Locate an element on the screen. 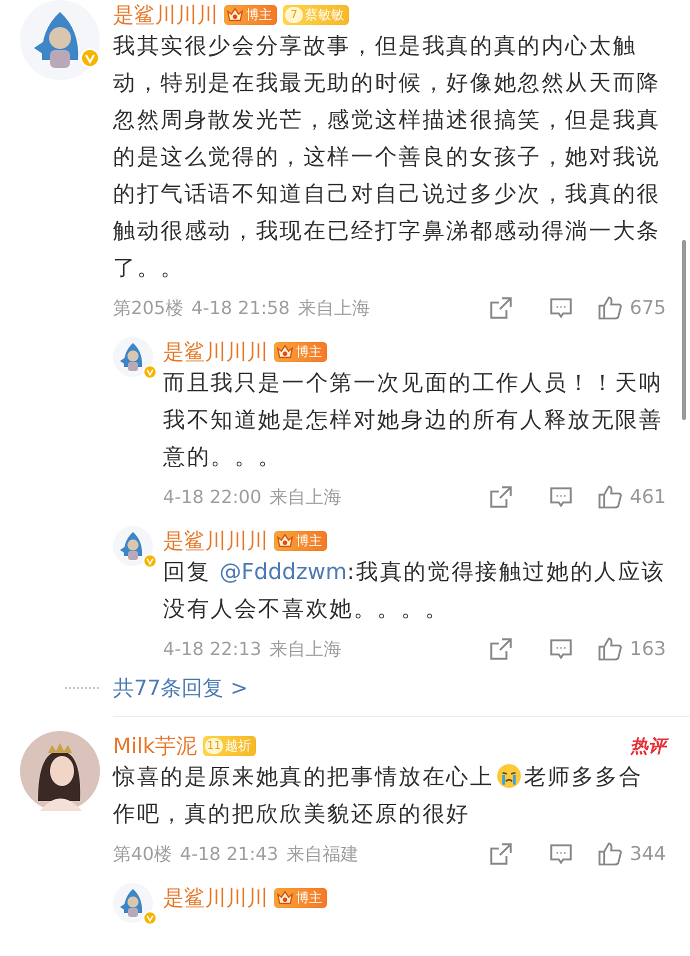  reply-time: 4-18 22:00 is located at coordinates (212, 497).